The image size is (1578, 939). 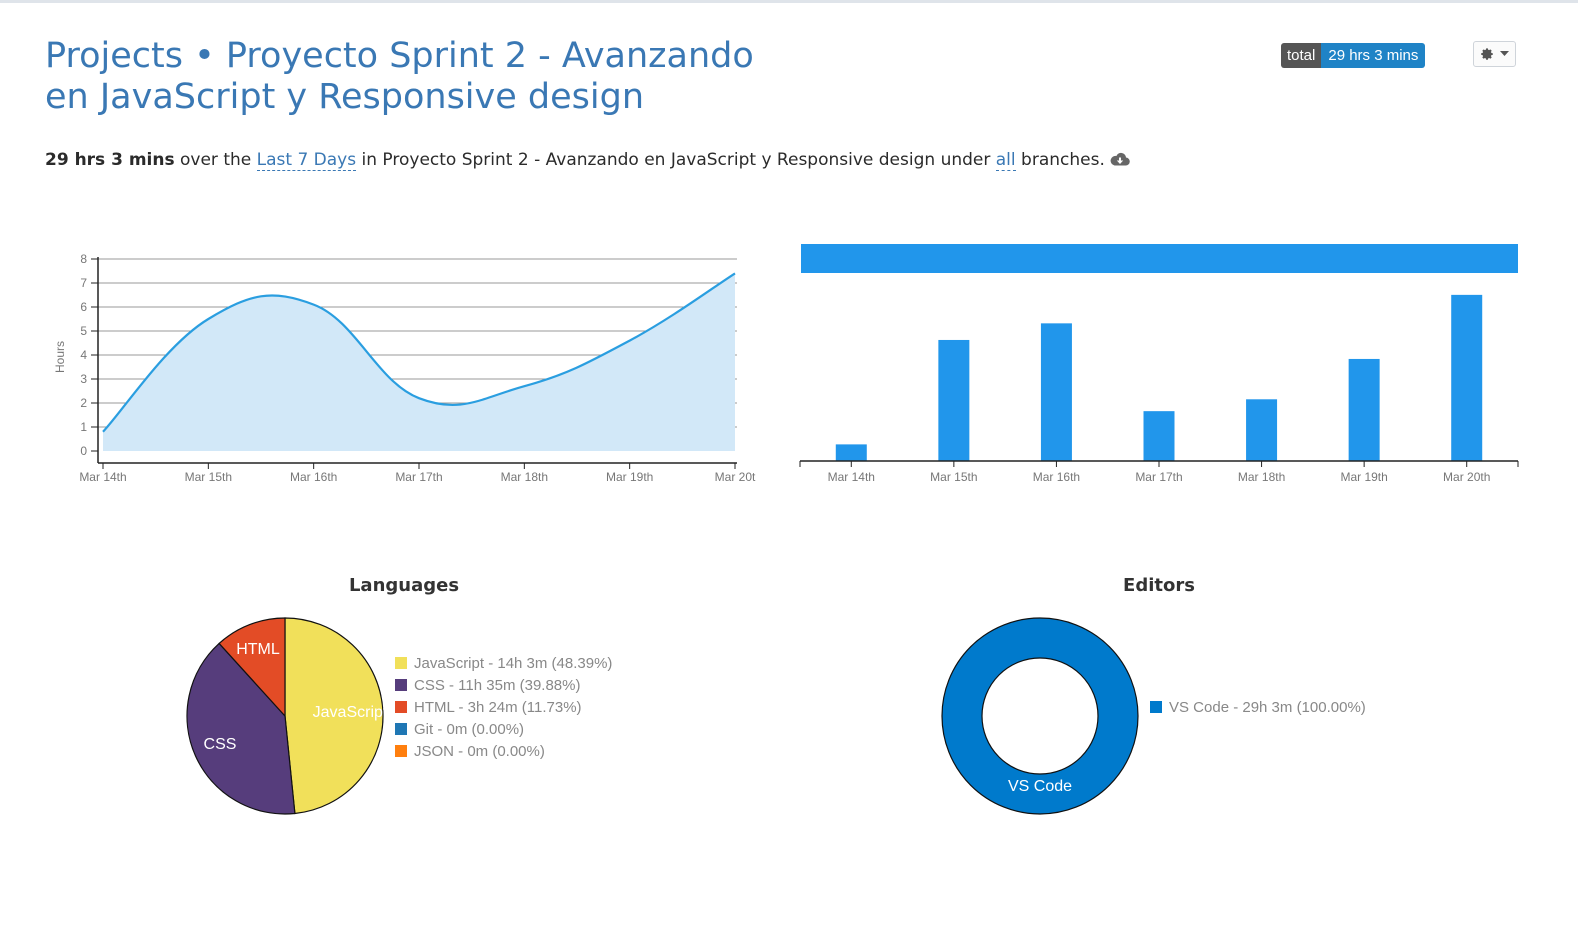 I want to click on summary-branches: branches., so click(x=1063, y=160).